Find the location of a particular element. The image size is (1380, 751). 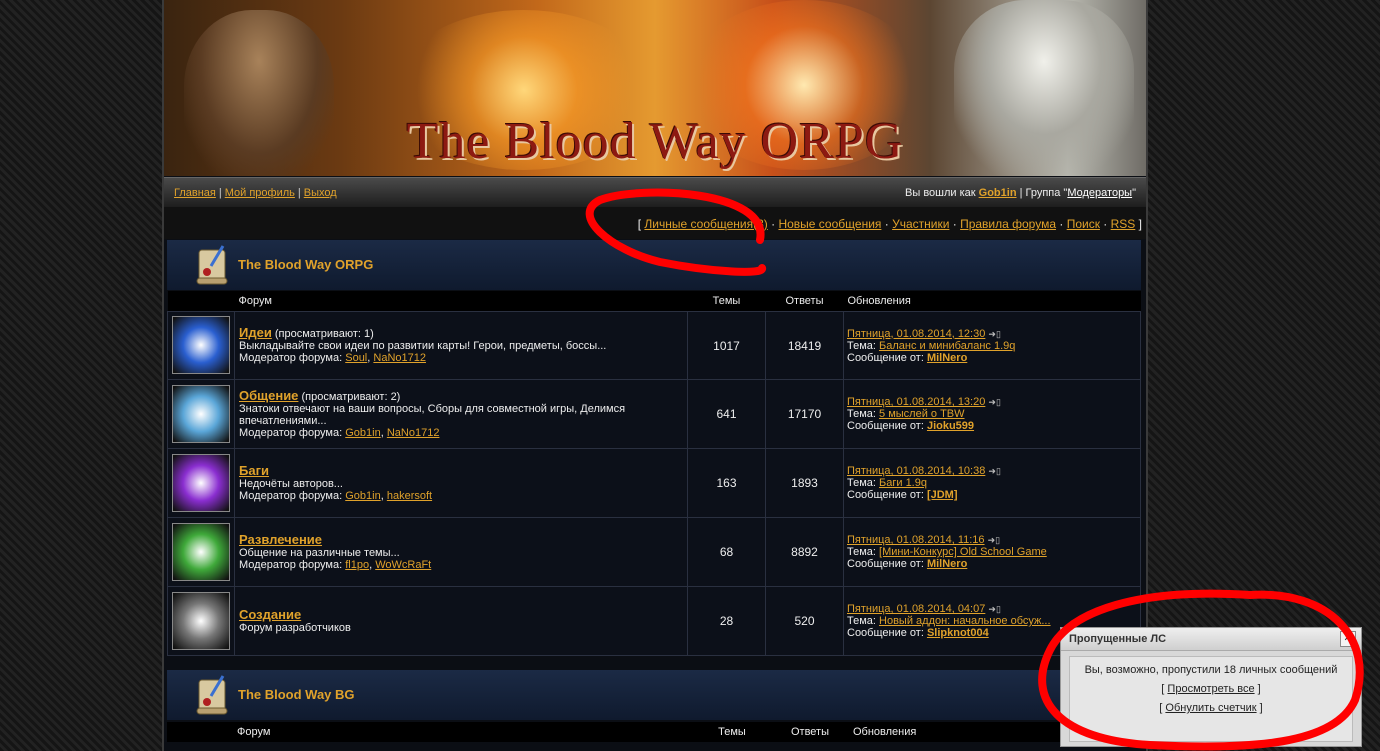

forum-name-link: Общение is located at coordinates (268, 395).